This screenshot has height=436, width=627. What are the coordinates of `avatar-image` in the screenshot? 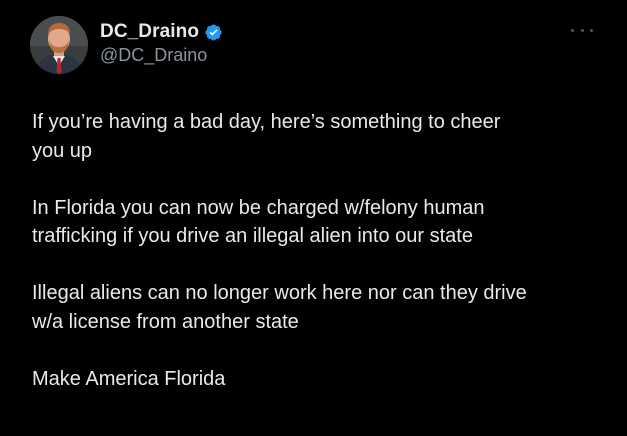 It's located at (59, 45).